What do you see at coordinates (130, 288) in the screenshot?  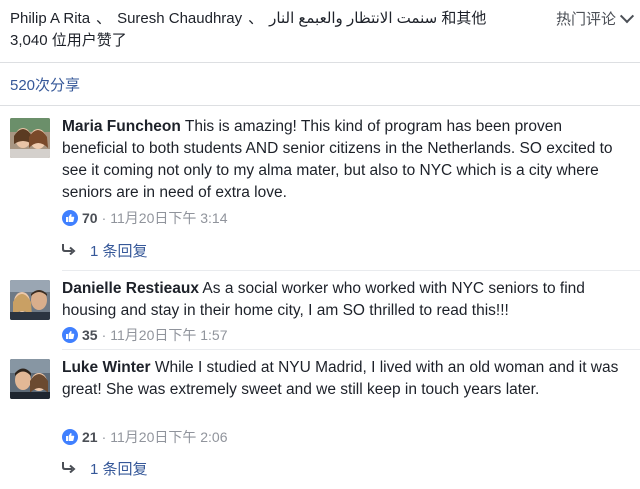 I see `comment-author: Danielle Restieaux` at bounding box center [130, 288].